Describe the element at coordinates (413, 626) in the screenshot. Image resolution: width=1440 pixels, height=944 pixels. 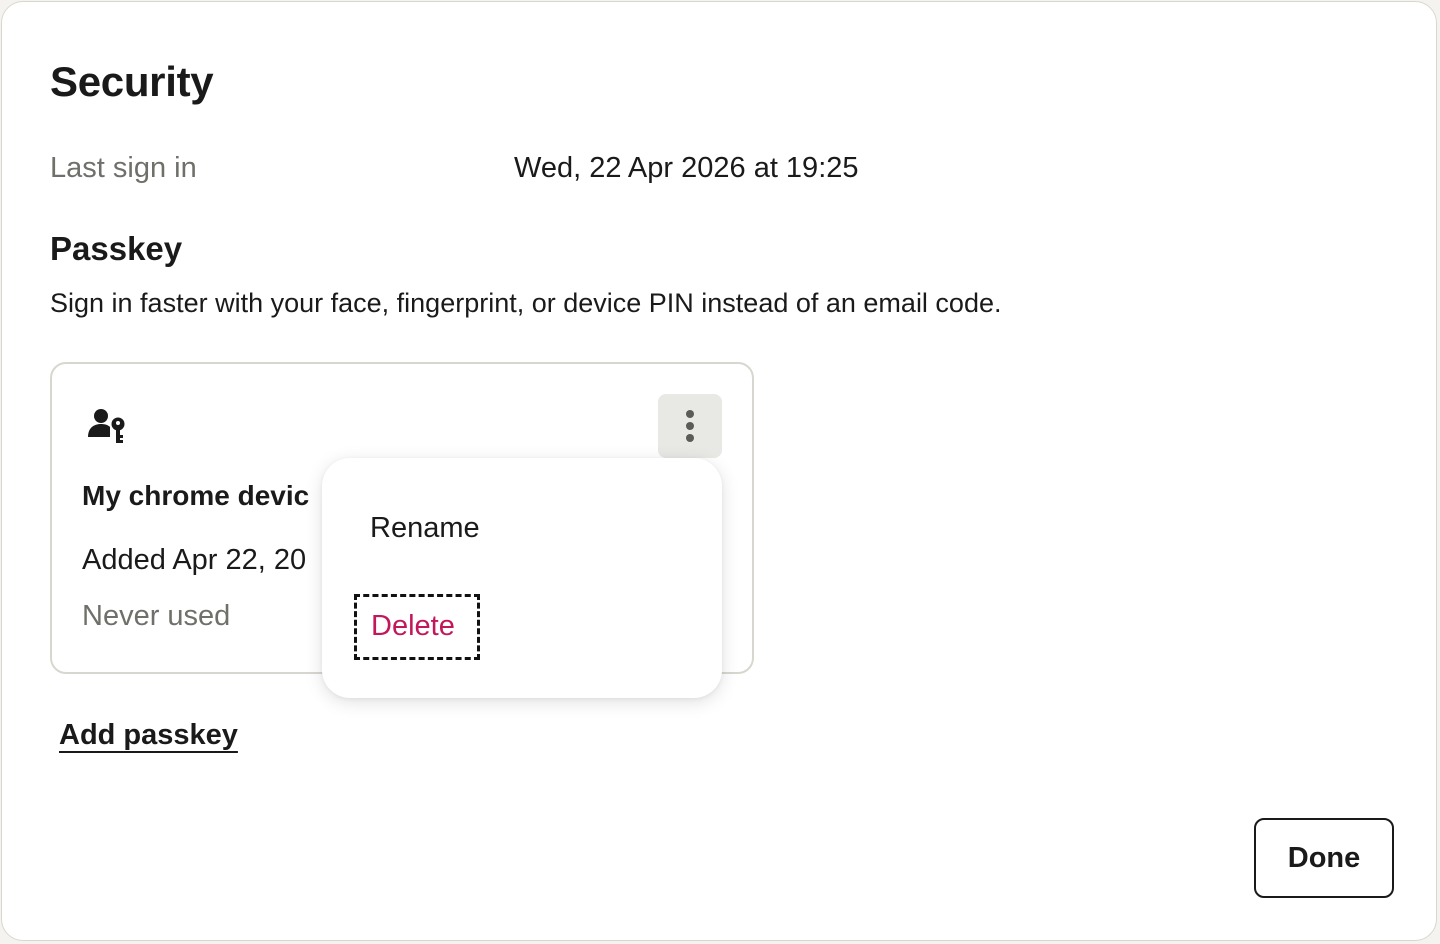
I see `menu-item-delete-label: Delete` at that location.